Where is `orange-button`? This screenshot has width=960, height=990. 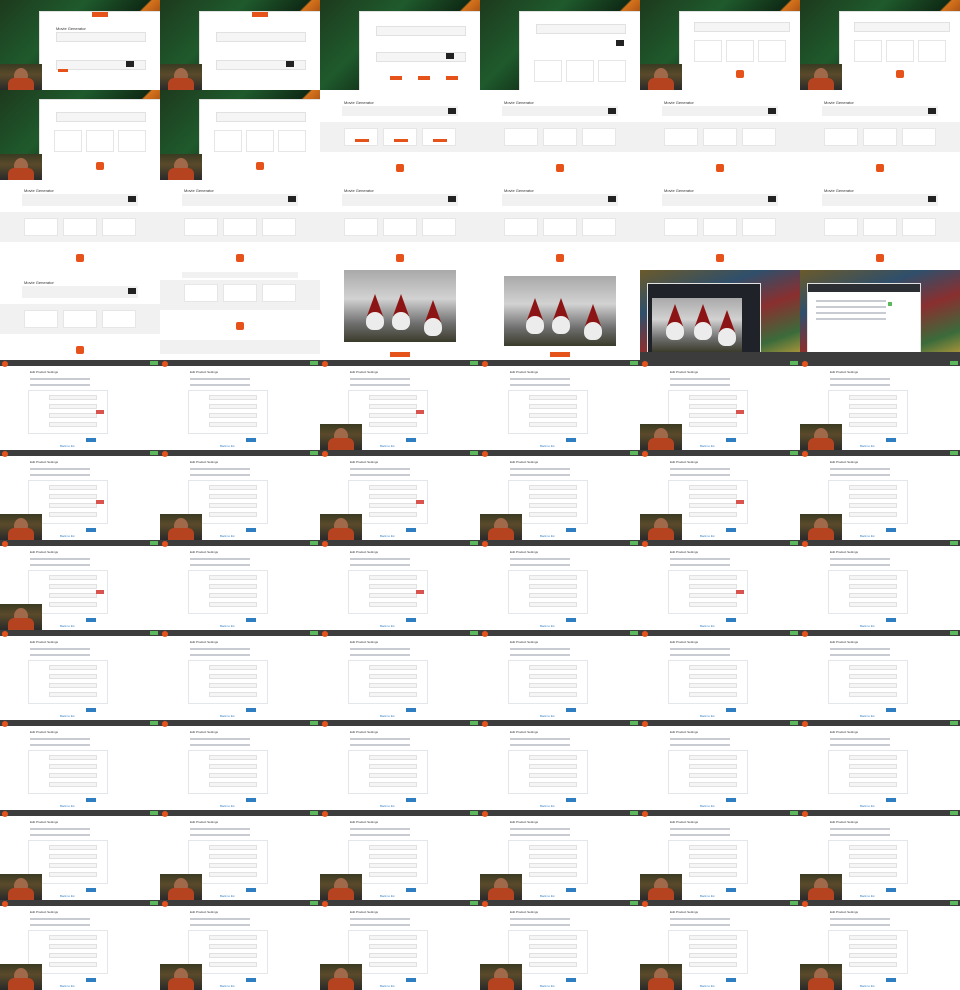 orange-button is located at coordinates (100, 14).